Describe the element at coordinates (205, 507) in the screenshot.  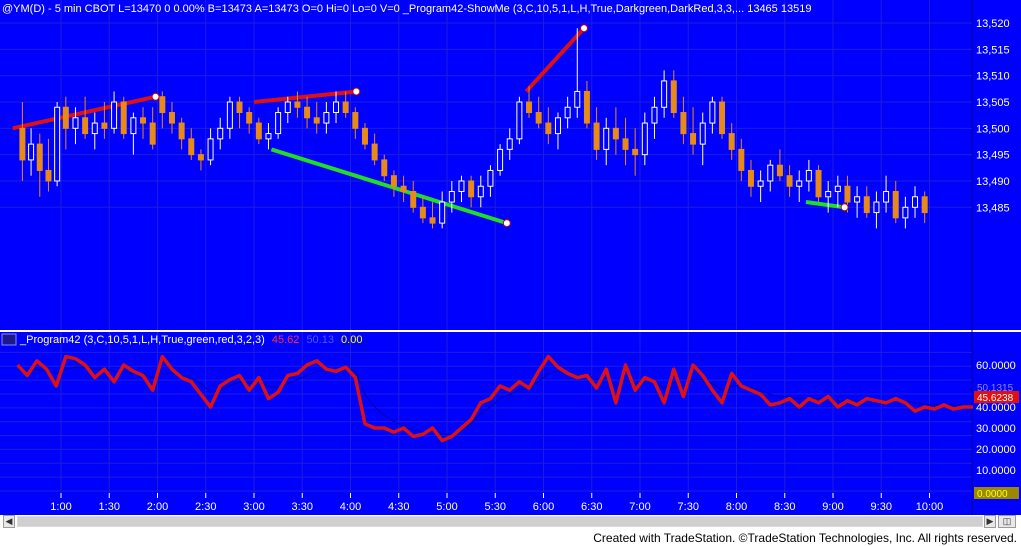
I see `time-axis-label: 2:30` at that location.